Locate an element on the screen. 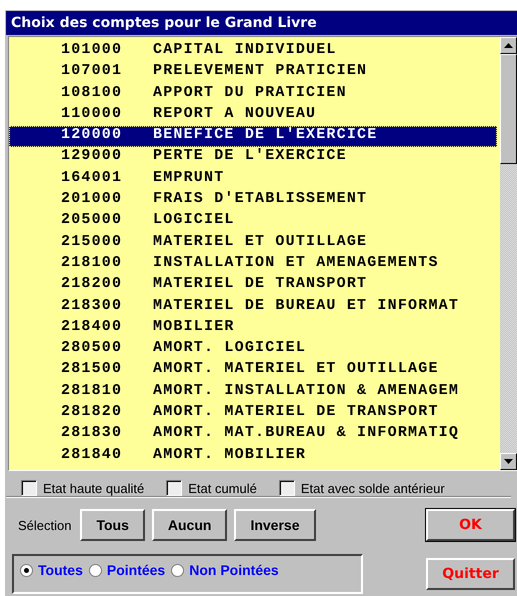  selection-button: Inverse is located at coordinates (275, 525).